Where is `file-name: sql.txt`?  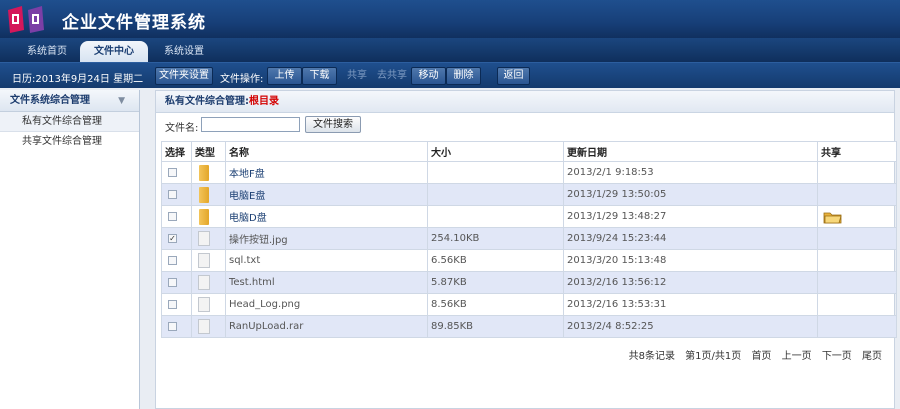
file-name: sql.txt is located at coordinates (326, 260).